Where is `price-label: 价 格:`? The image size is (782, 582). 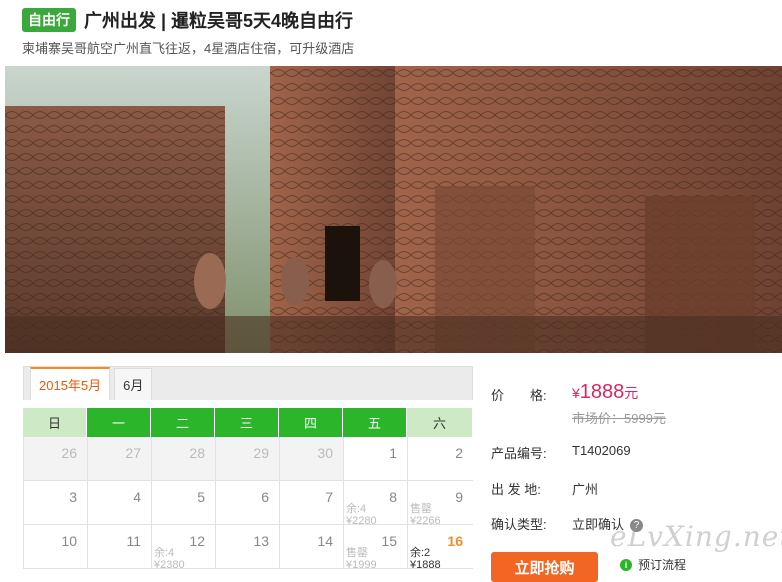 price-label: 价 格: is located at coordinates (519, 395).